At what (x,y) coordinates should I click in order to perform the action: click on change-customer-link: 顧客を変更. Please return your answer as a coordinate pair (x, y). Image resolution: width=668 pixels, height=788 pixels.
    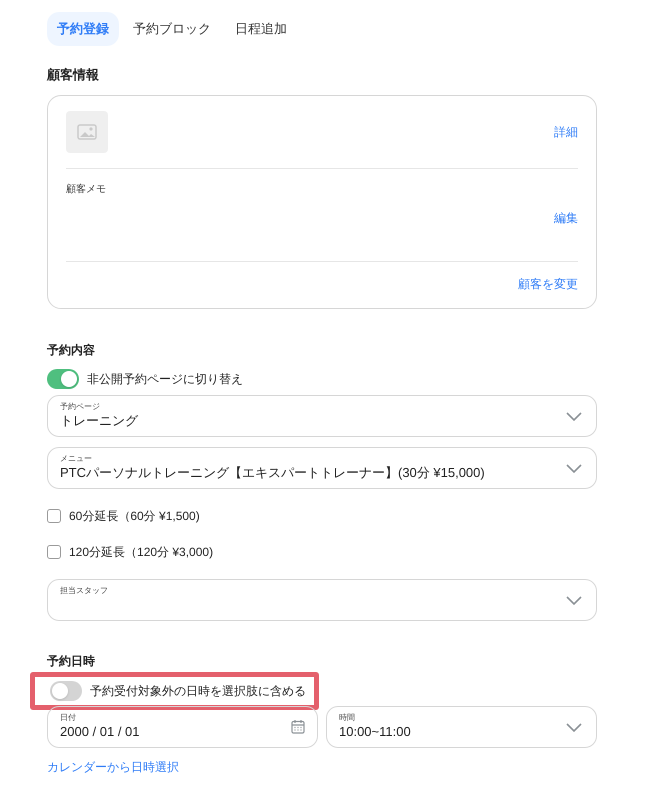
    Looking at the image, I should click on (548, 283).